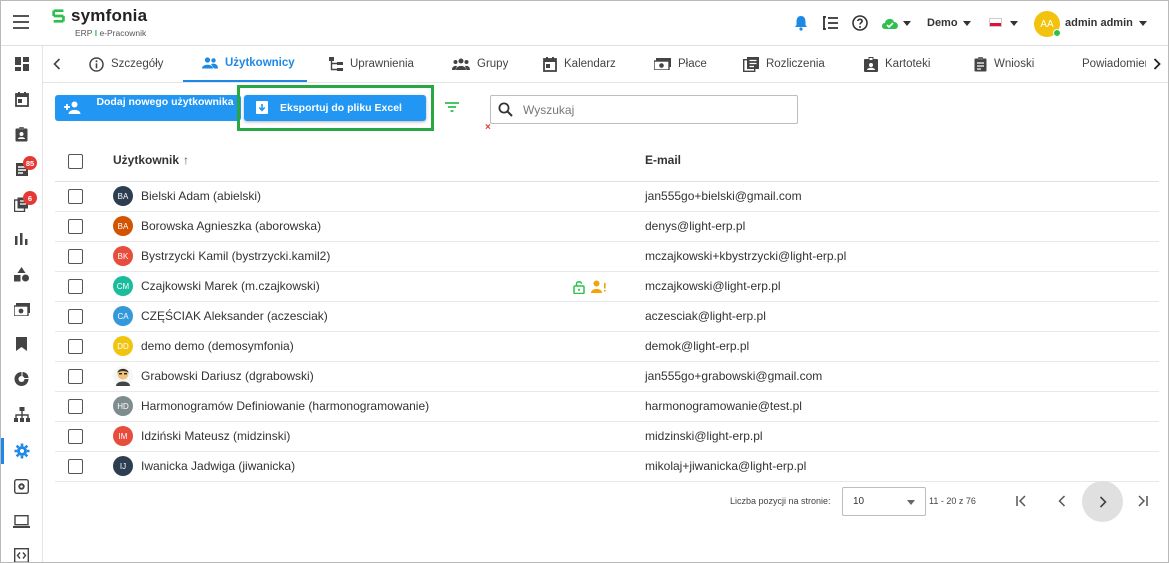 The image size is (1169, 563). What do you see at coordinates (218, 466) in the screenshot?
I see `user-name-cell: Iwanicka Jadwiga (jiwanicka)` at bounding box center [218, 466].